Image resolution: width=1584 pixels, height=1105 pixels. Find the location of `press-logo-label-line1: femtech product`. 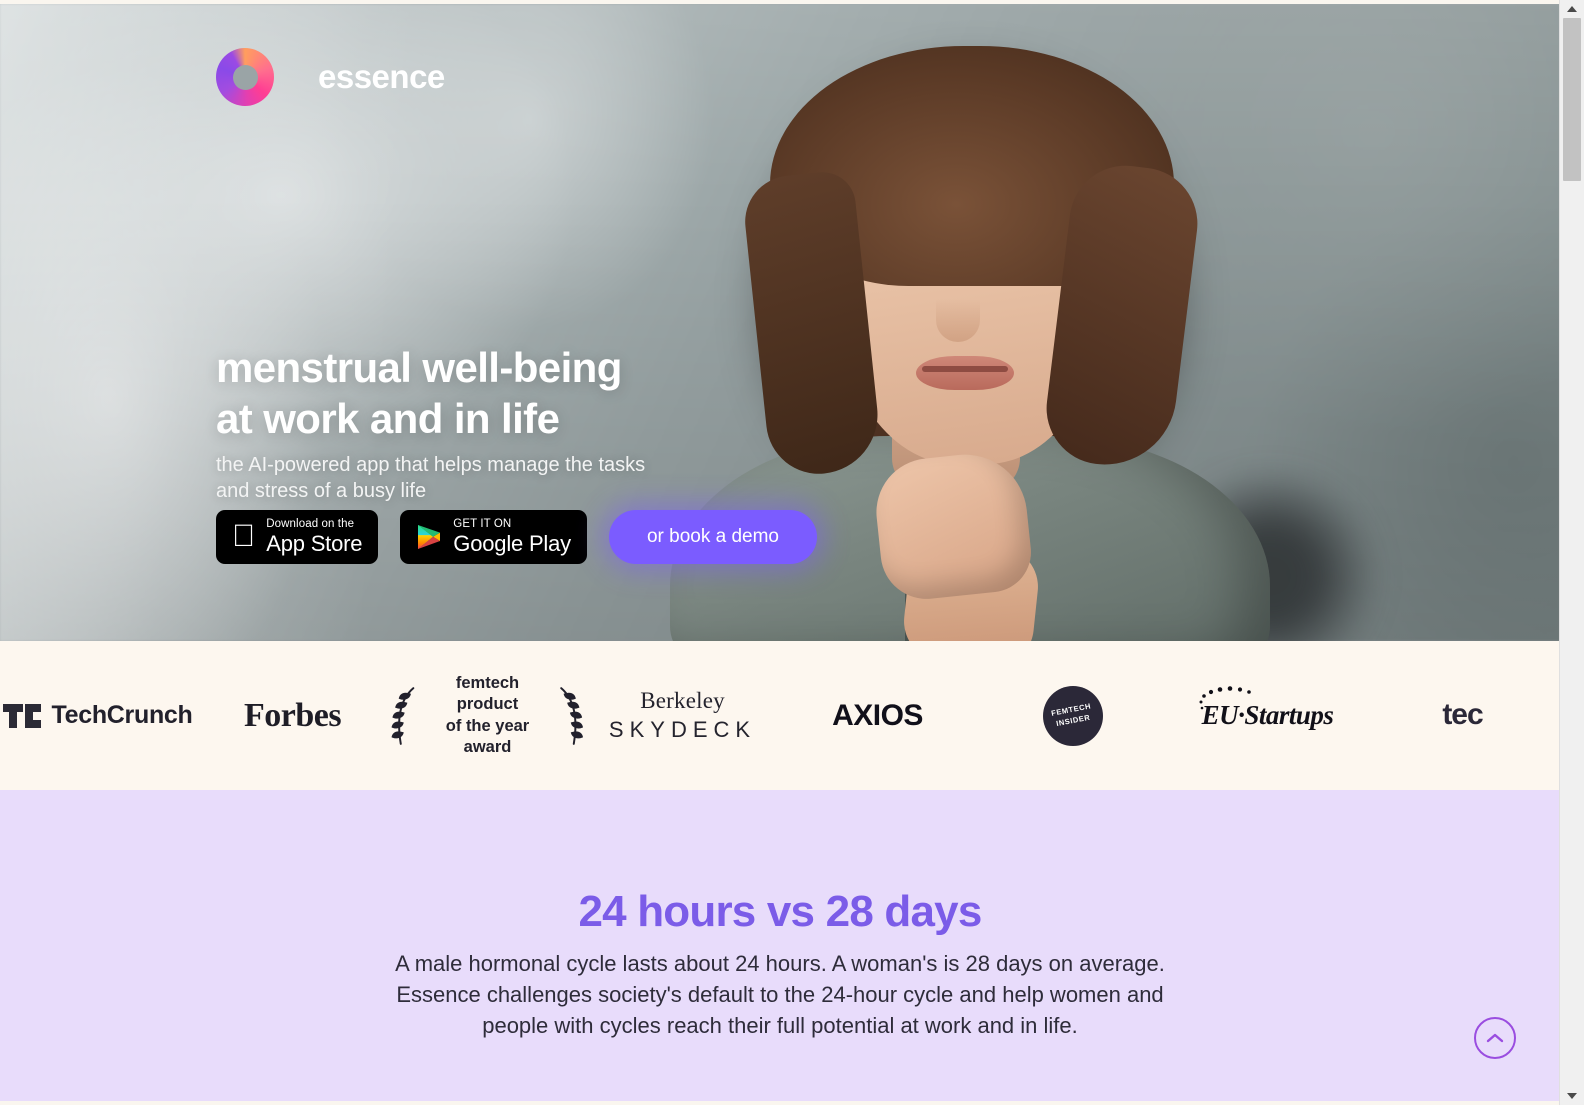

press-logo-label-line1: femtech product is located at coordinates (487, 693).